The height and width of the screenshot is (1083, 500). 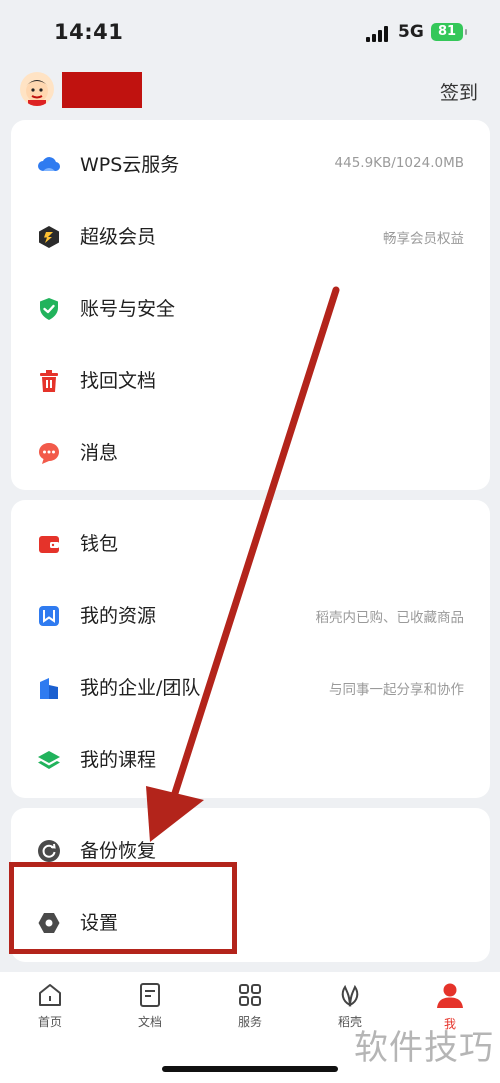 What do you see at coordinates (49, 381) in the screenshot?
I see `trash-bin-icon` at bounding box center [49, 381].